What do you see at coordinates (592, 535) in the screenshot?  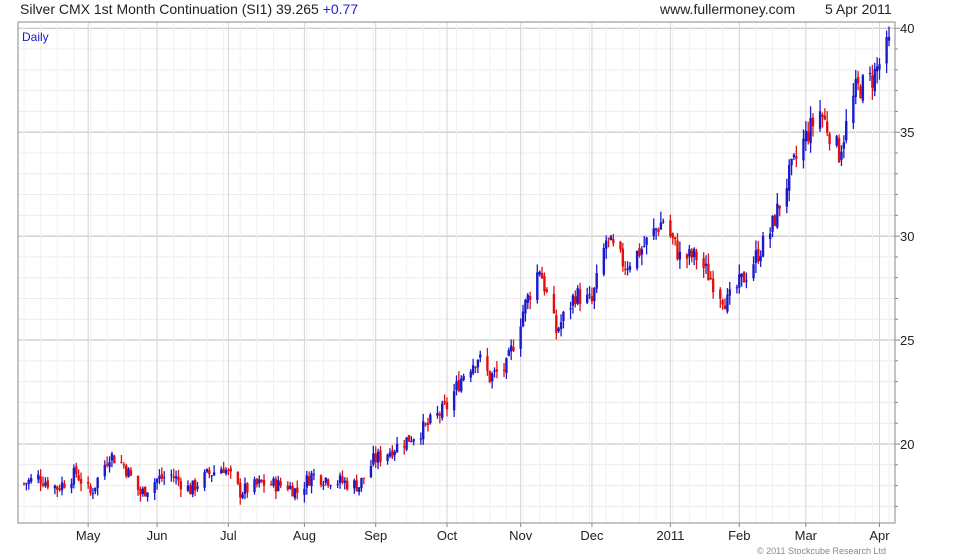 I see `x-tick-label: Dec` at bounding box center [592, 535].